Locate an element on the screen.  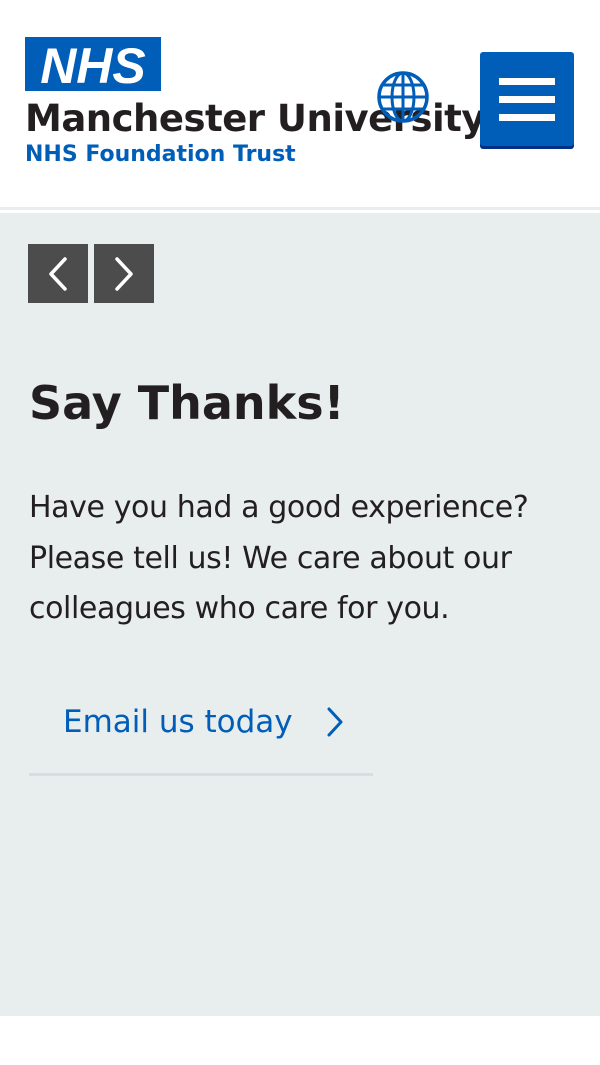
carousel-previous-button is located at coordinates (58, 273).